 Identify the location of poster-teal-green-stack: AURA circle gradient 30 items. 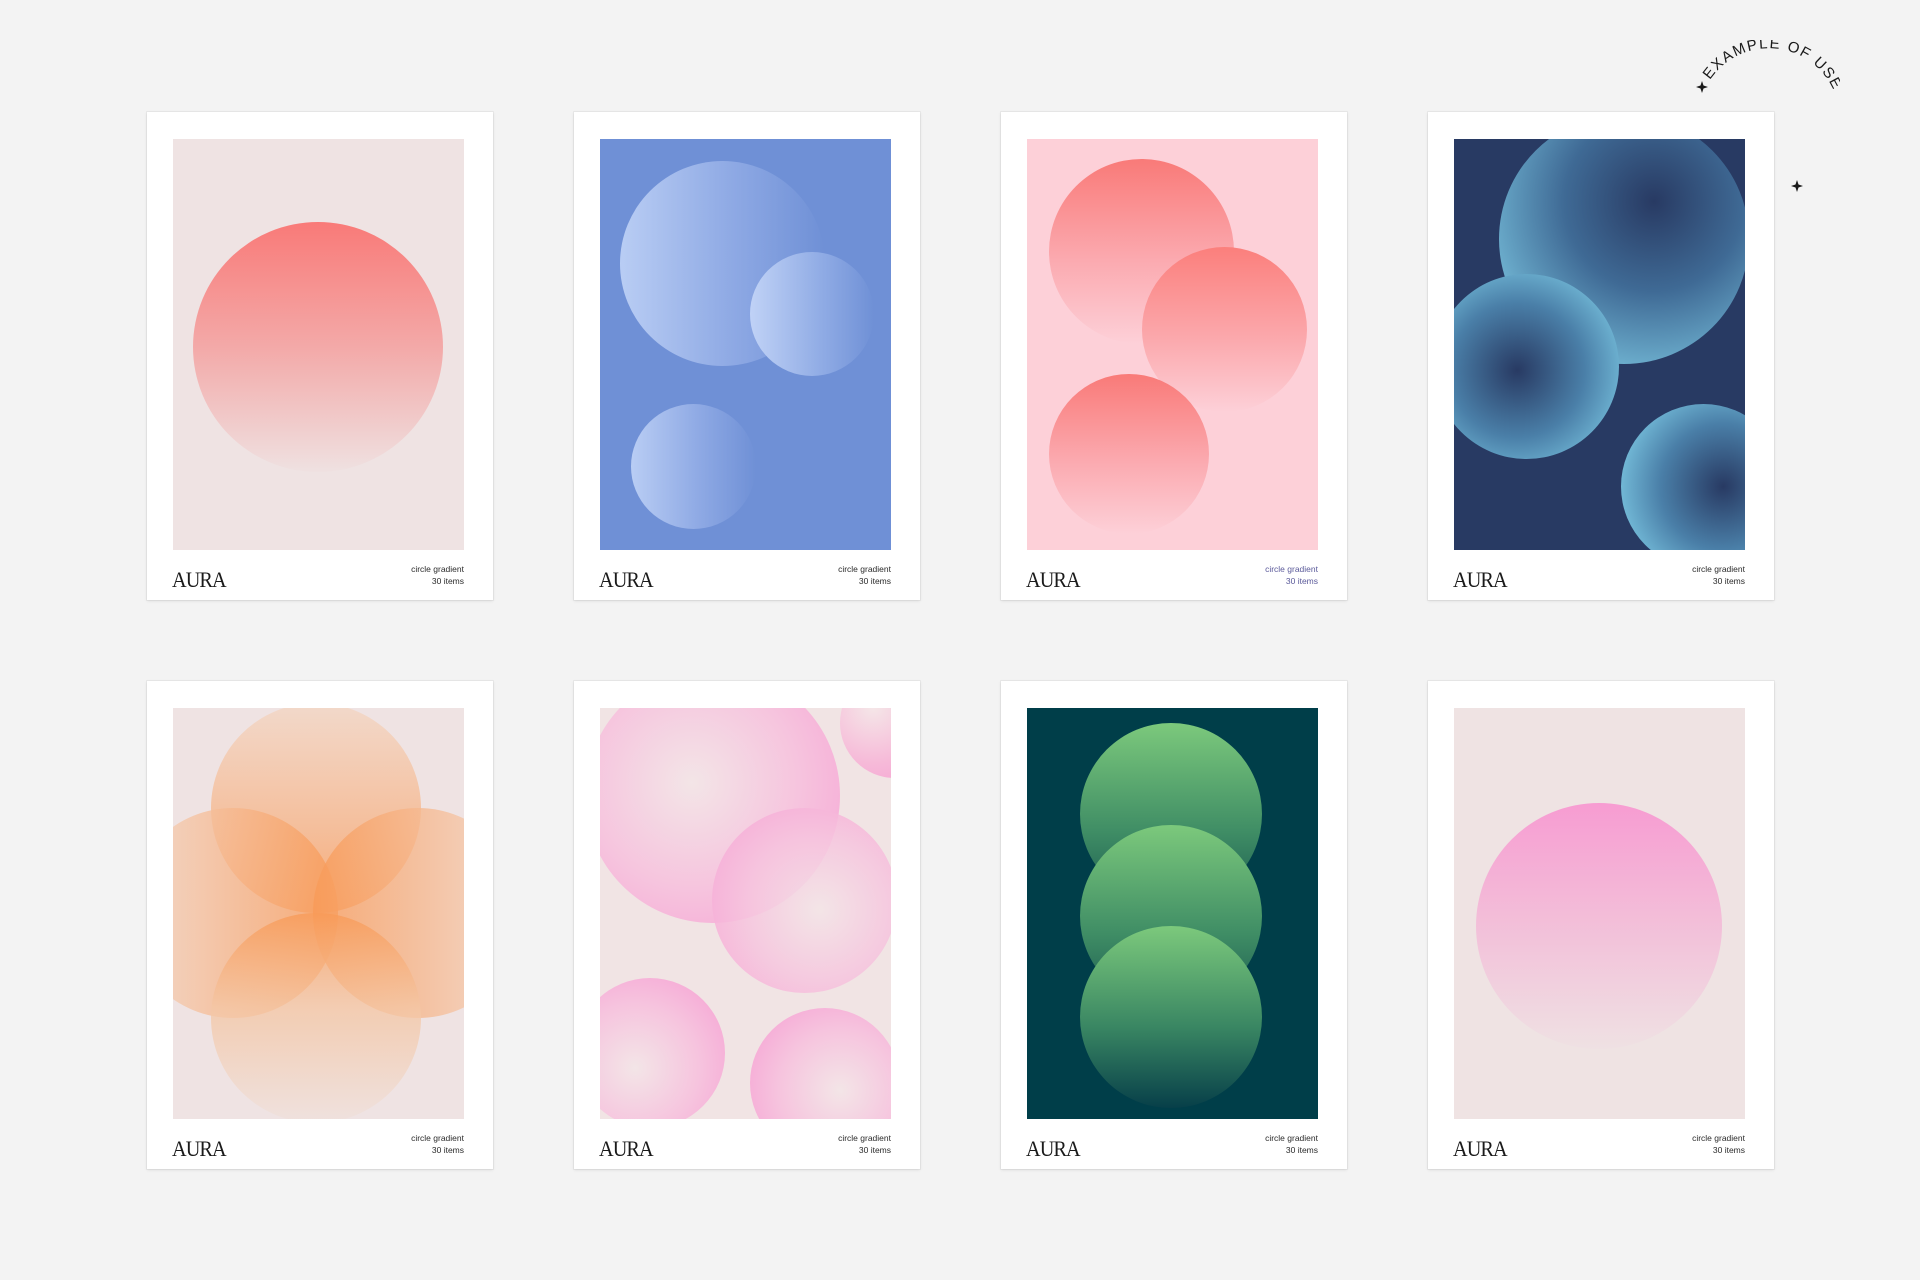
(1174, 925).